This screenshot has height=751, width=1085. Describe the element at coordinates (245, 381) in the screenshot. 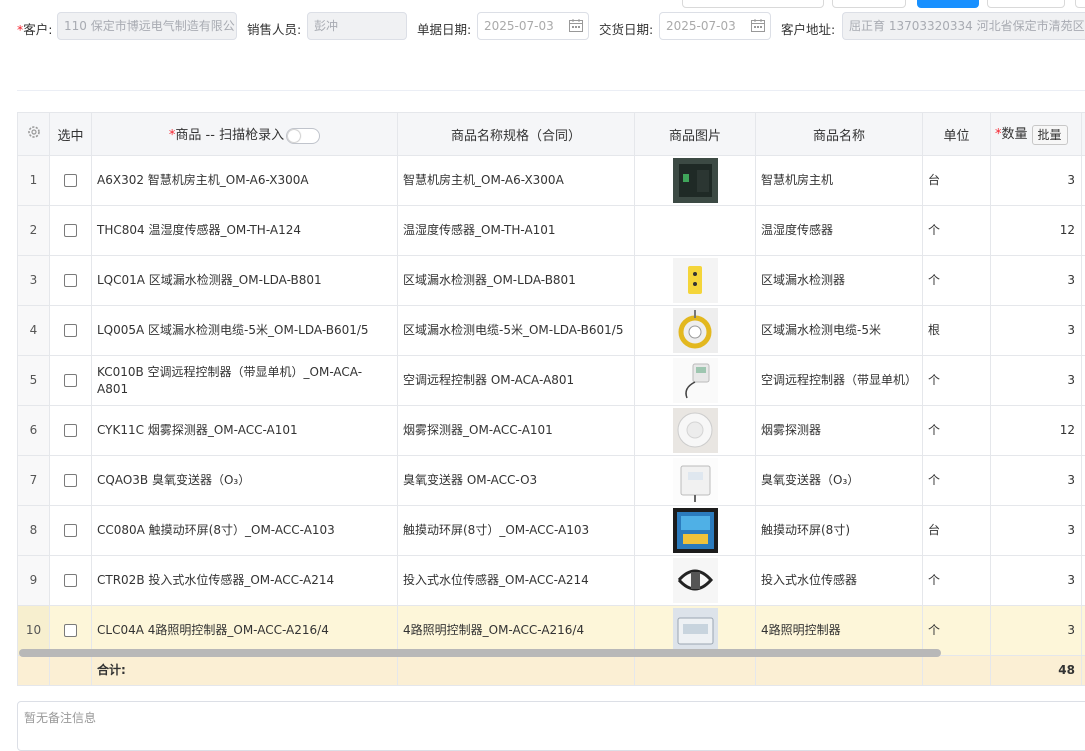

I see `product-cell: KC010B 空调远程控制器（带显单机）_OM-ACA-A801` at that location.